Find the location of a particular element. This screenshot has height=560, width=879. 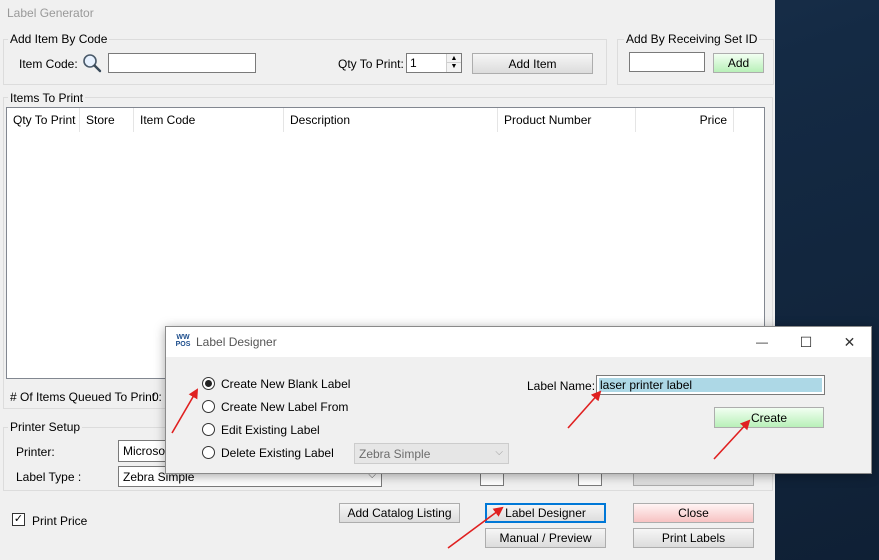

dialog-close-icon: ✕ is located at coordinates (849, 342).